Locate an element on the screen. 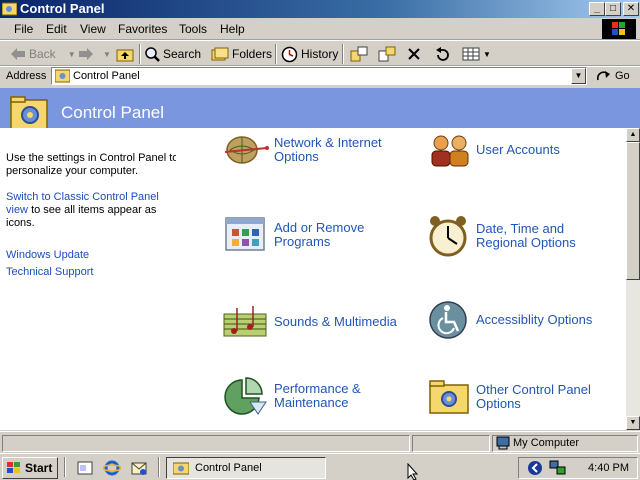 The image size is (640, 480). status-bar: My Computer is located at coordinates (320, 442).